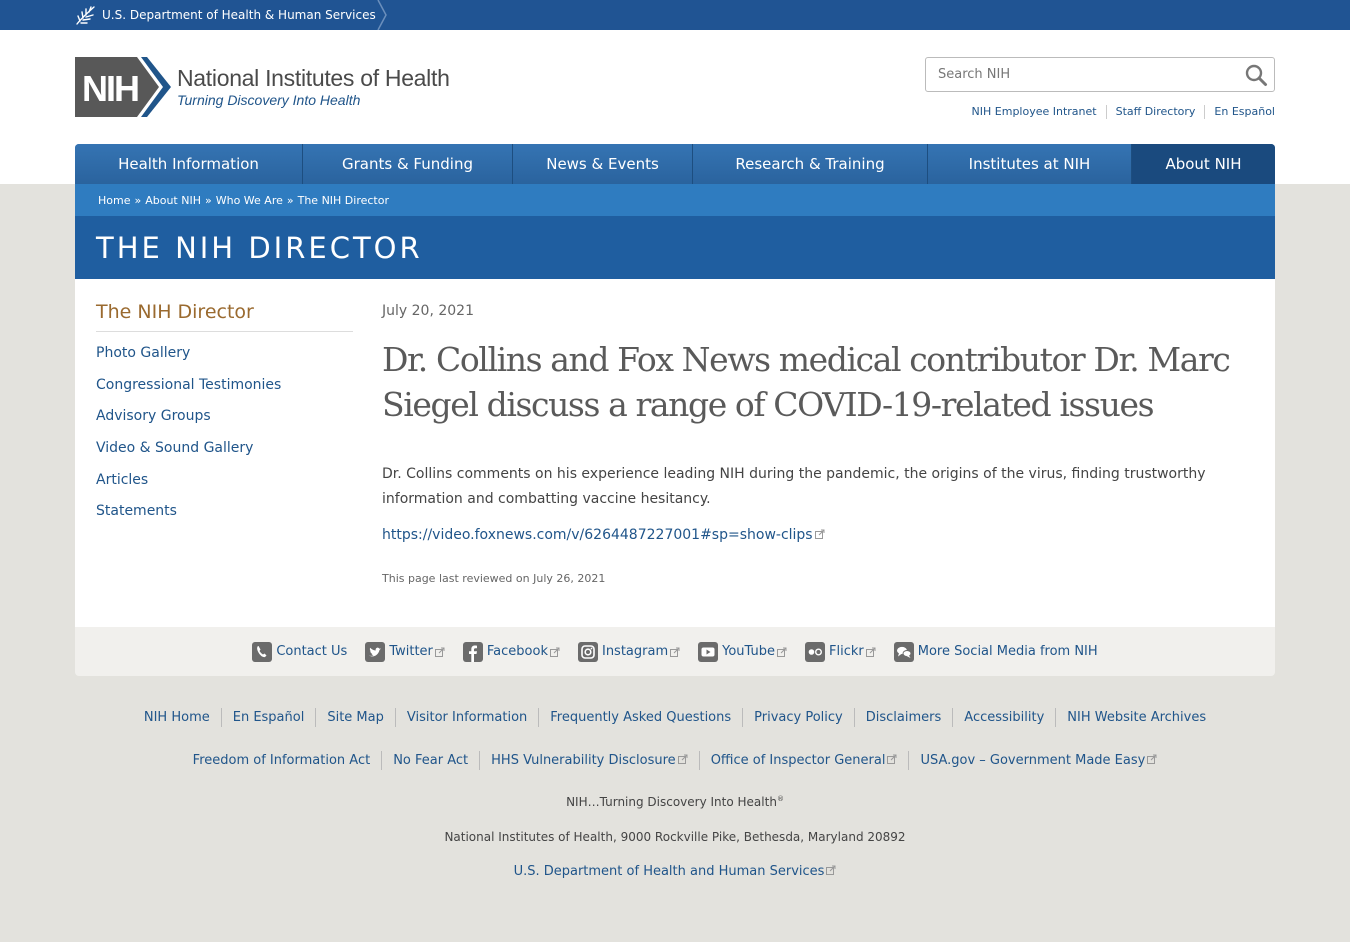  I want to click on sidebar-item-video-sound-gallery: Video & Sound Gallery, so click(174, 448).